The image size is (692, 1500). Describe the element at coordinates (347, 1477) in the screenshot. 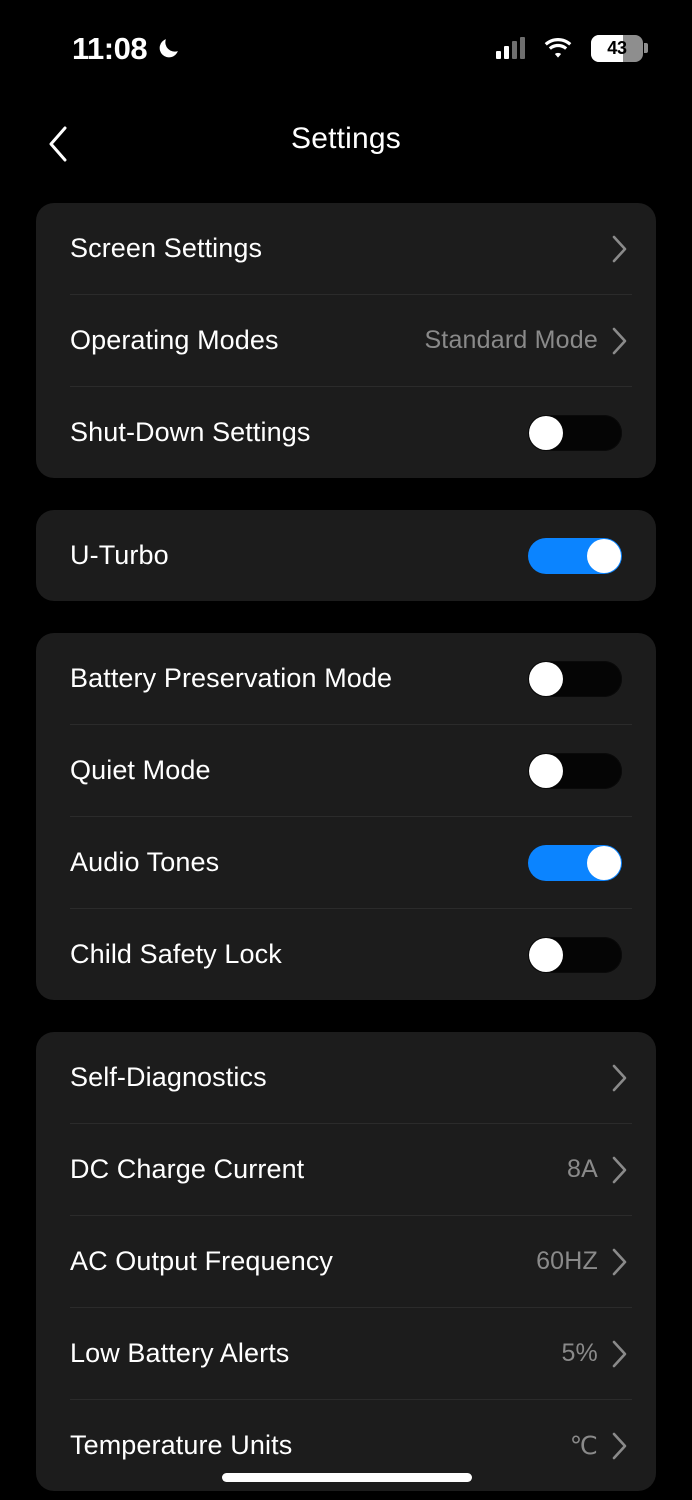

I see `home-indicator` at that location.